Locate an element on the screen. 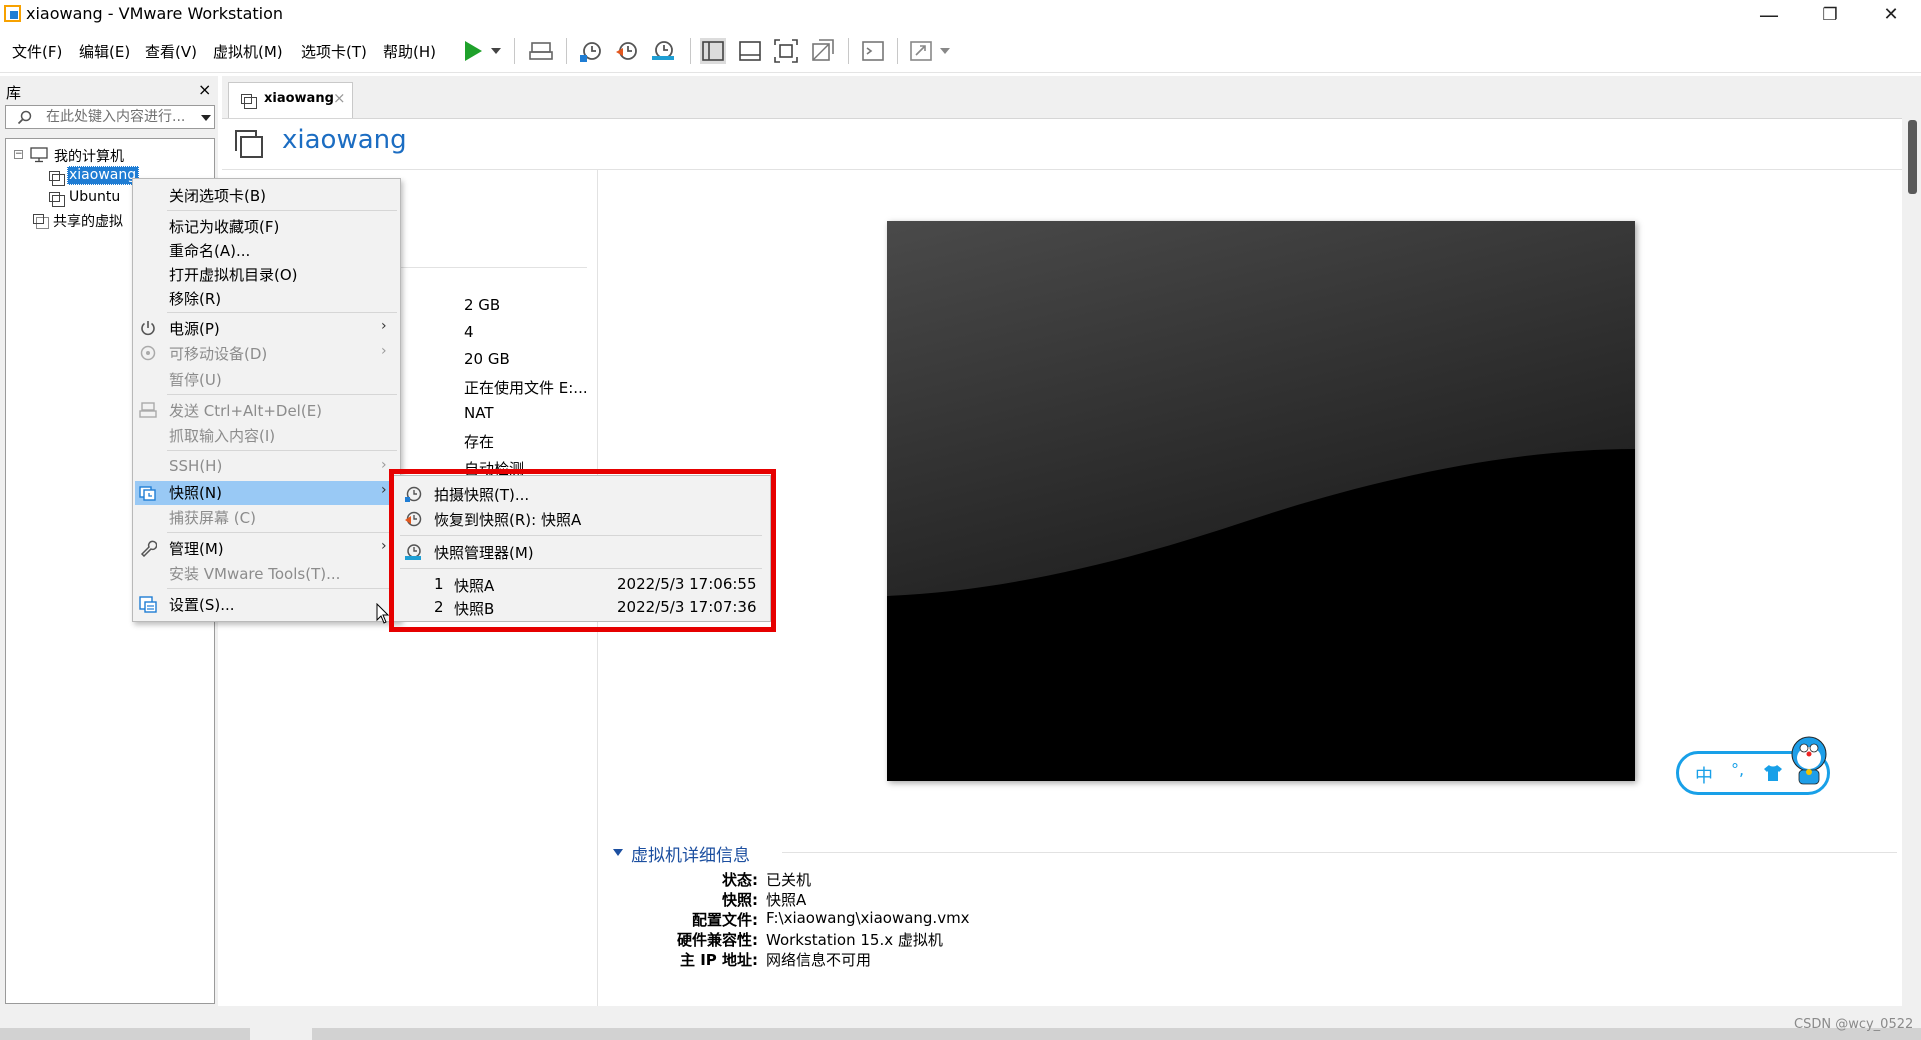 The image size is (1921, 1040). power-on-play-icon is located at coordinates (473, 51).